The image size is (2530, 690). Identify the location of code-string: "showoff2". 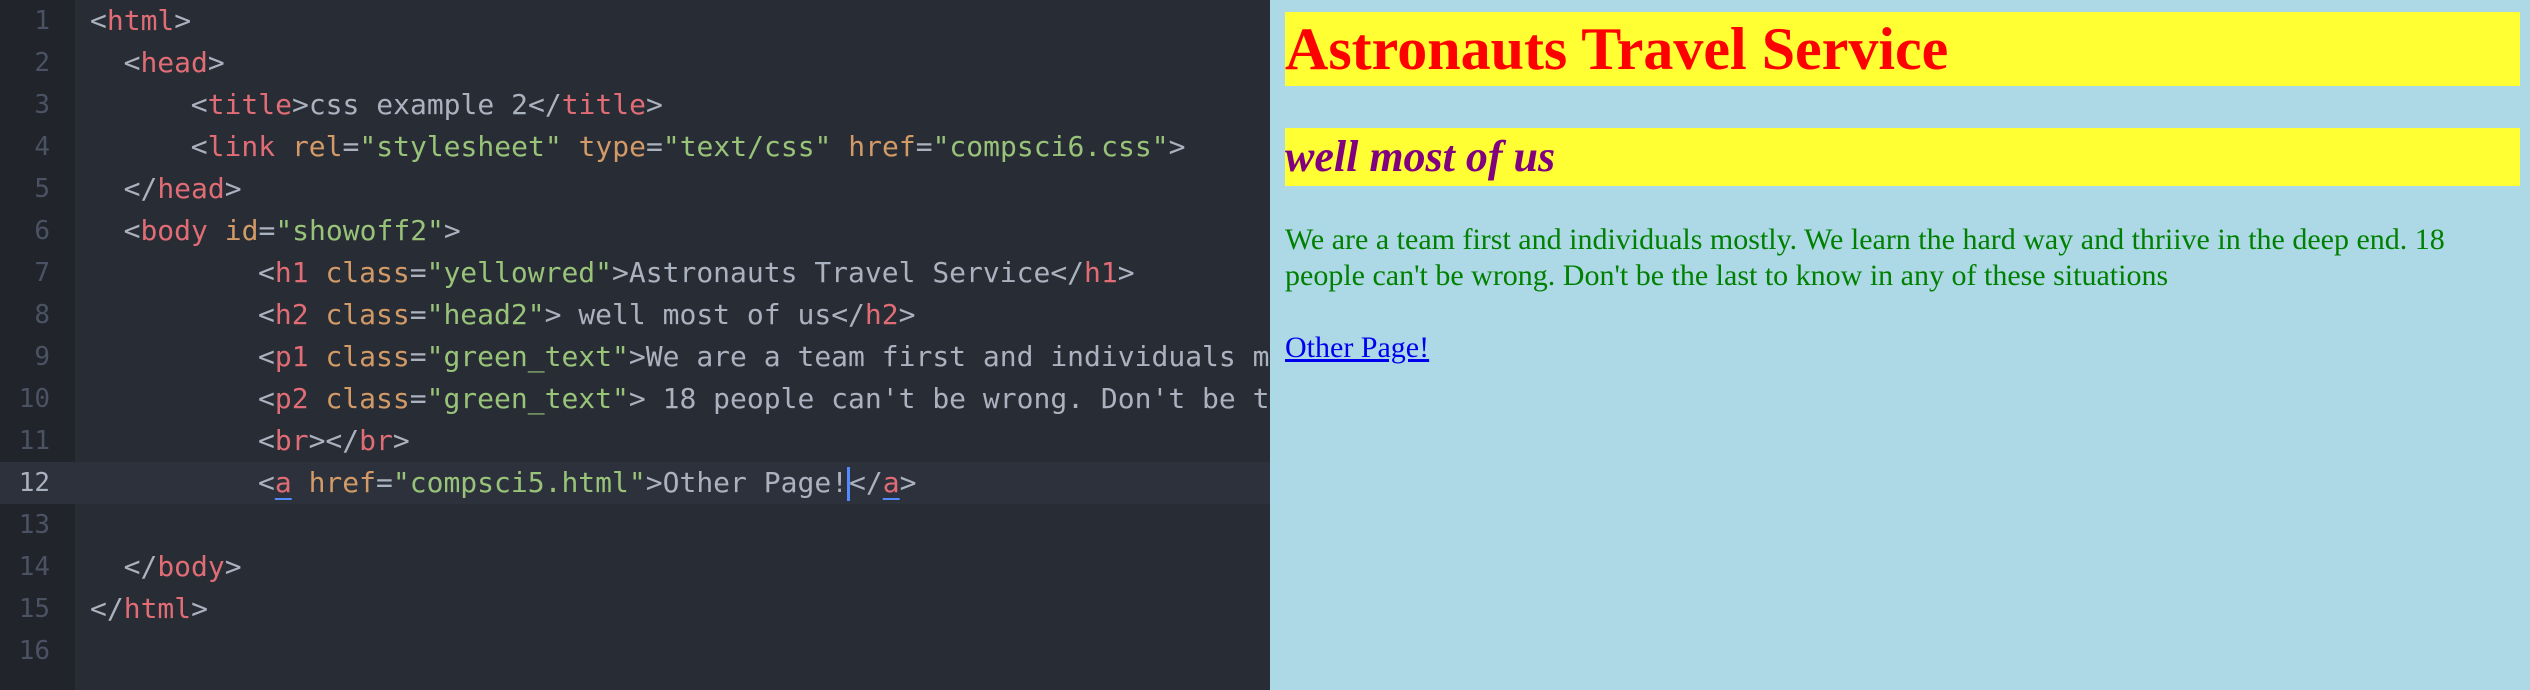
(359, 230).